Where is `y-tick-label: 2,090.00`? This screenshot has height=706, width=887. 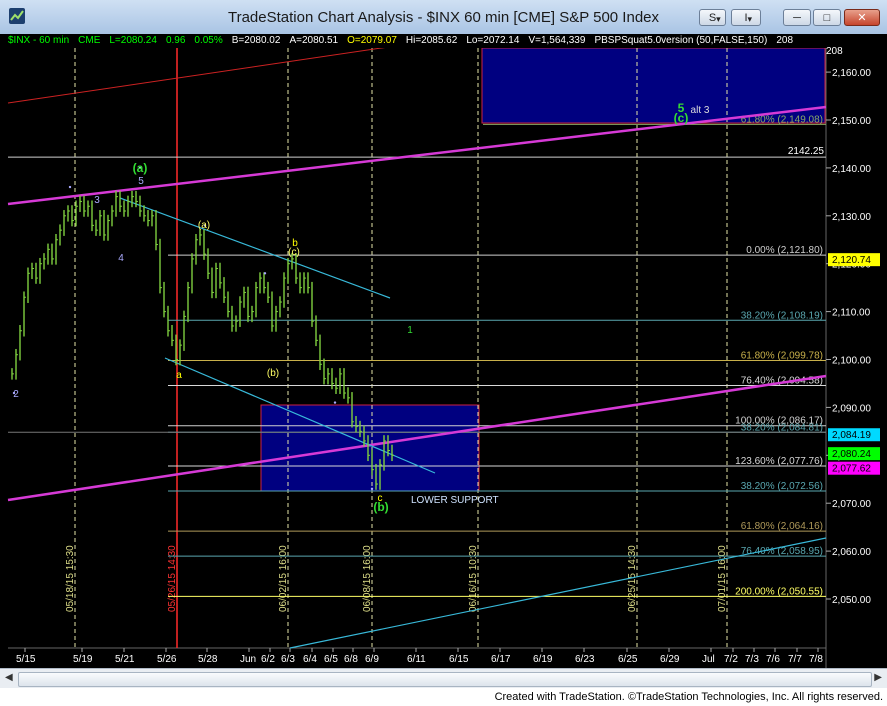
y-tick-label: 2,090.00 is located at coordinates (851, 408).